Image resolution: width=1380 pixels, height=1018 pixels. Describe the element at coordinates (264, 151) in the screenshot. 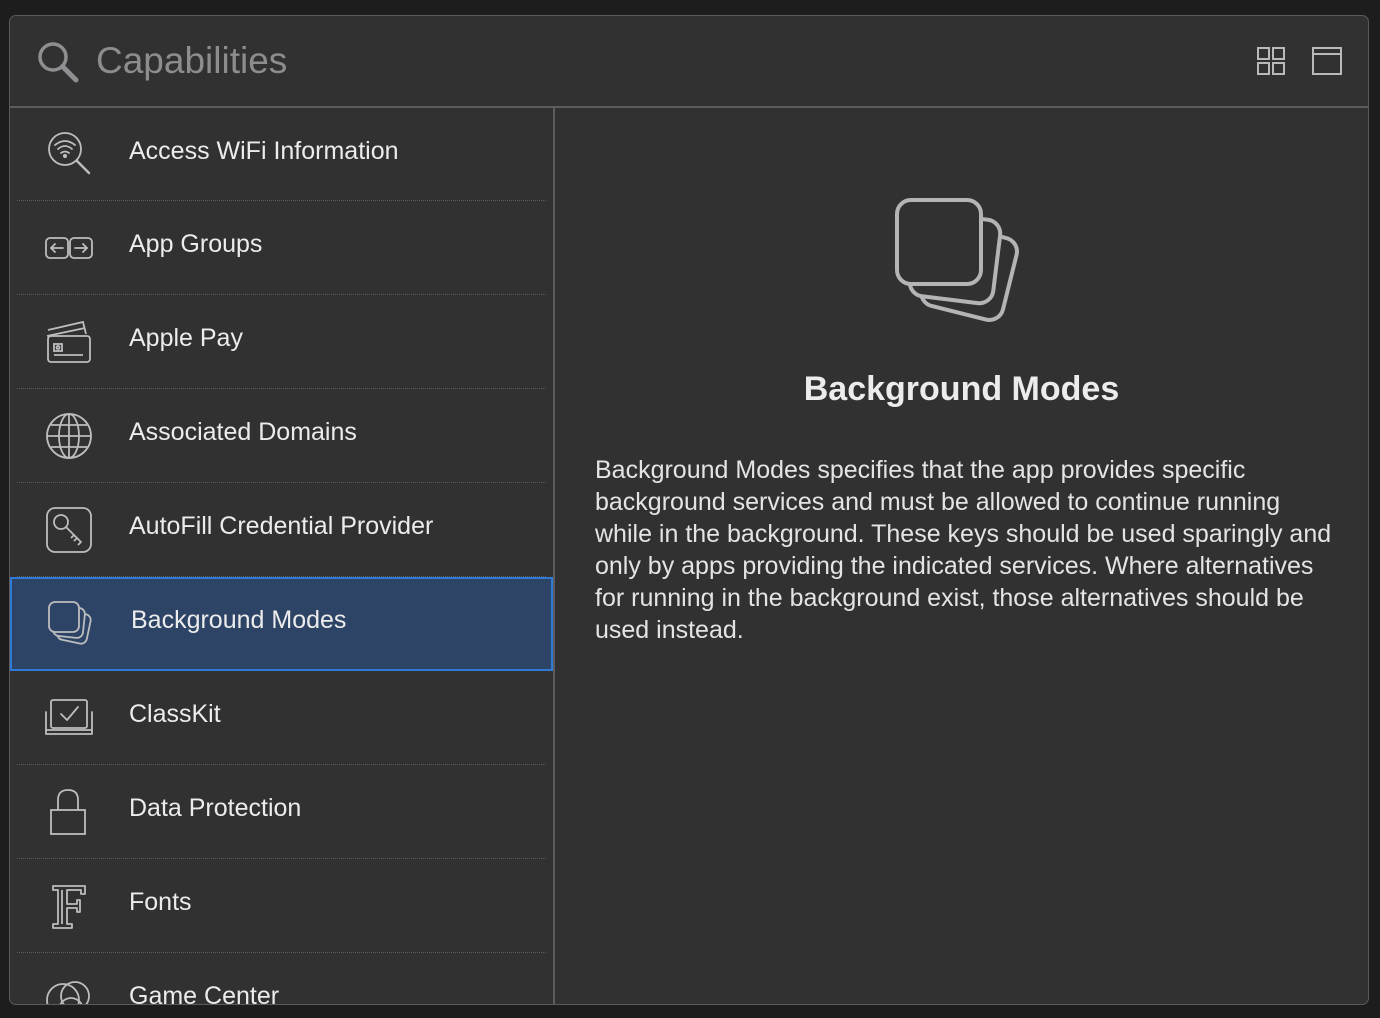

I see `list-item-label: Access WiFi Information` at that location.